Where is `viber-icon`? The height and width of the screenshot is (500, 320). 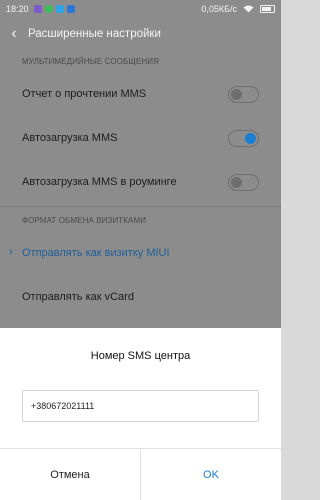
viber-icon is located at coordinates (37, 9).